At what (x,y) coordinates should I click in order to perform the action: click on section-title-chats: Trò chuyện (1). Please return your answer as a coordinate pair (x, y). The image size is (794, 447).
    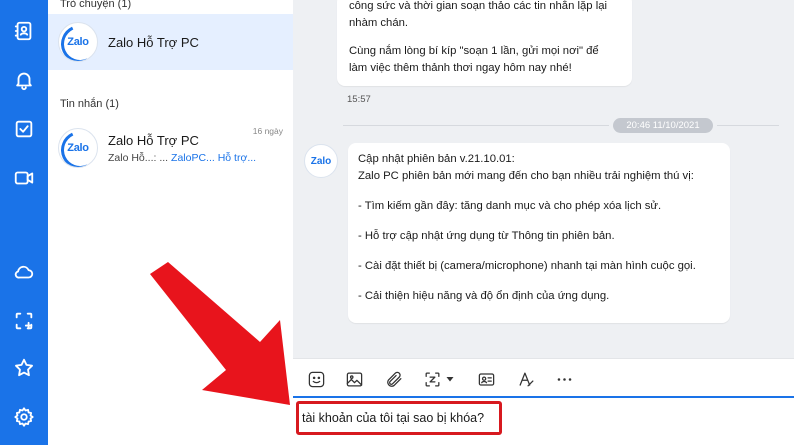
    Looking at the image, I should click on (96, 5).